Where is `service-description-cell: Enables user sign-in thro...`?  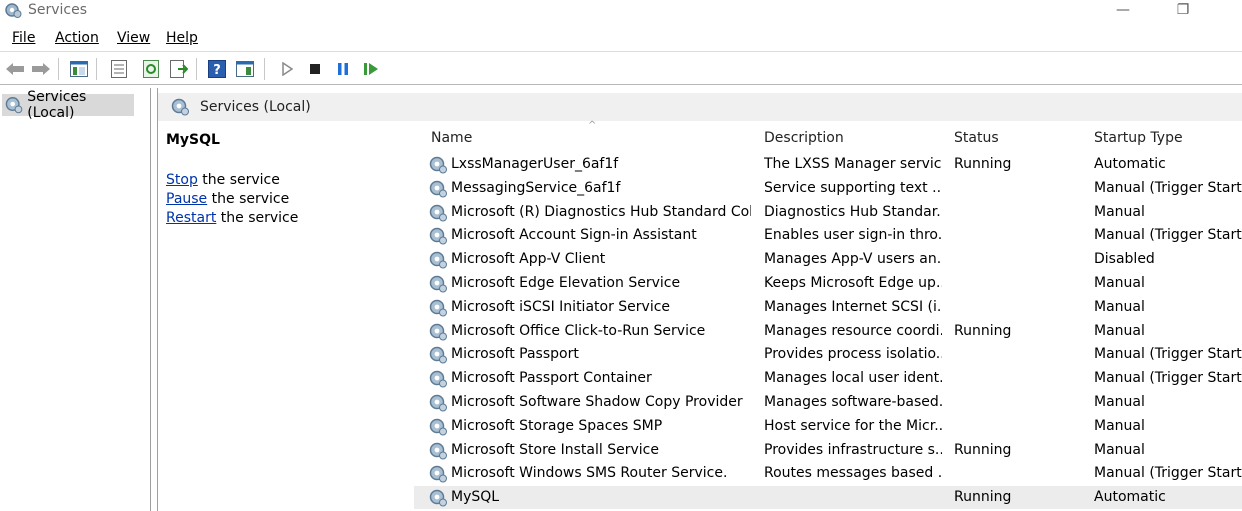 service-description-cell: Enables user sign-in thro... is located at coordinates (853, 235).